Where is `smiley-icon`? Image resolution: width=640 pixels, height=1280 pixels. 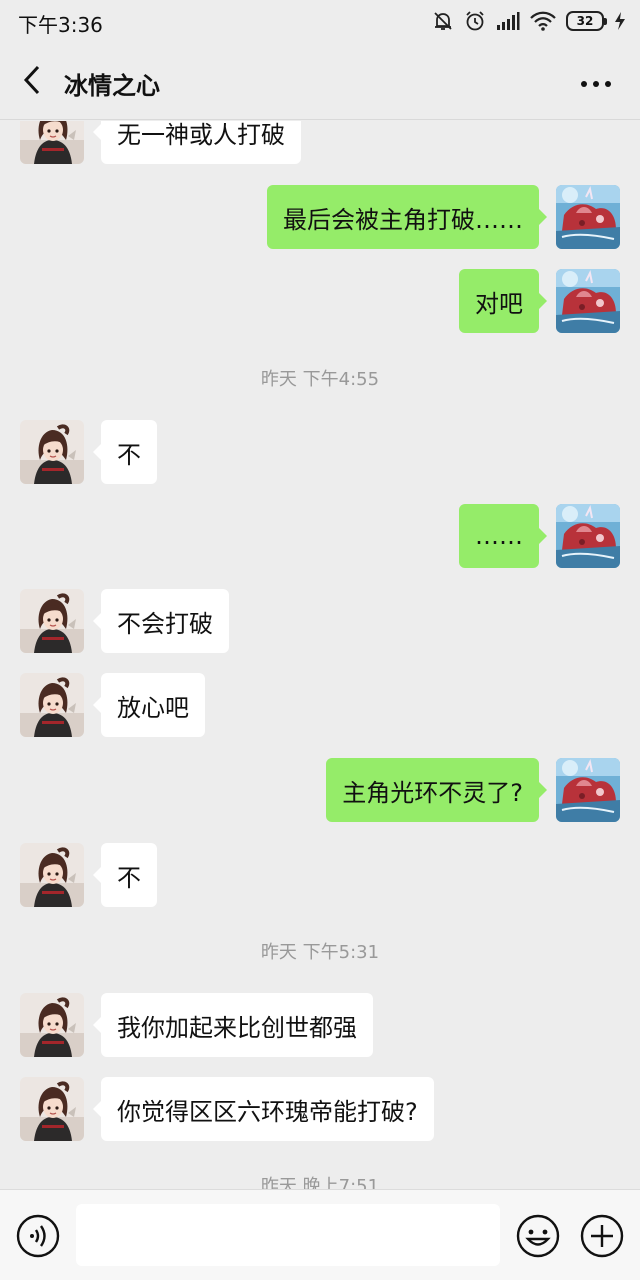 smiley-icon is located at coordinates (538, 1236).